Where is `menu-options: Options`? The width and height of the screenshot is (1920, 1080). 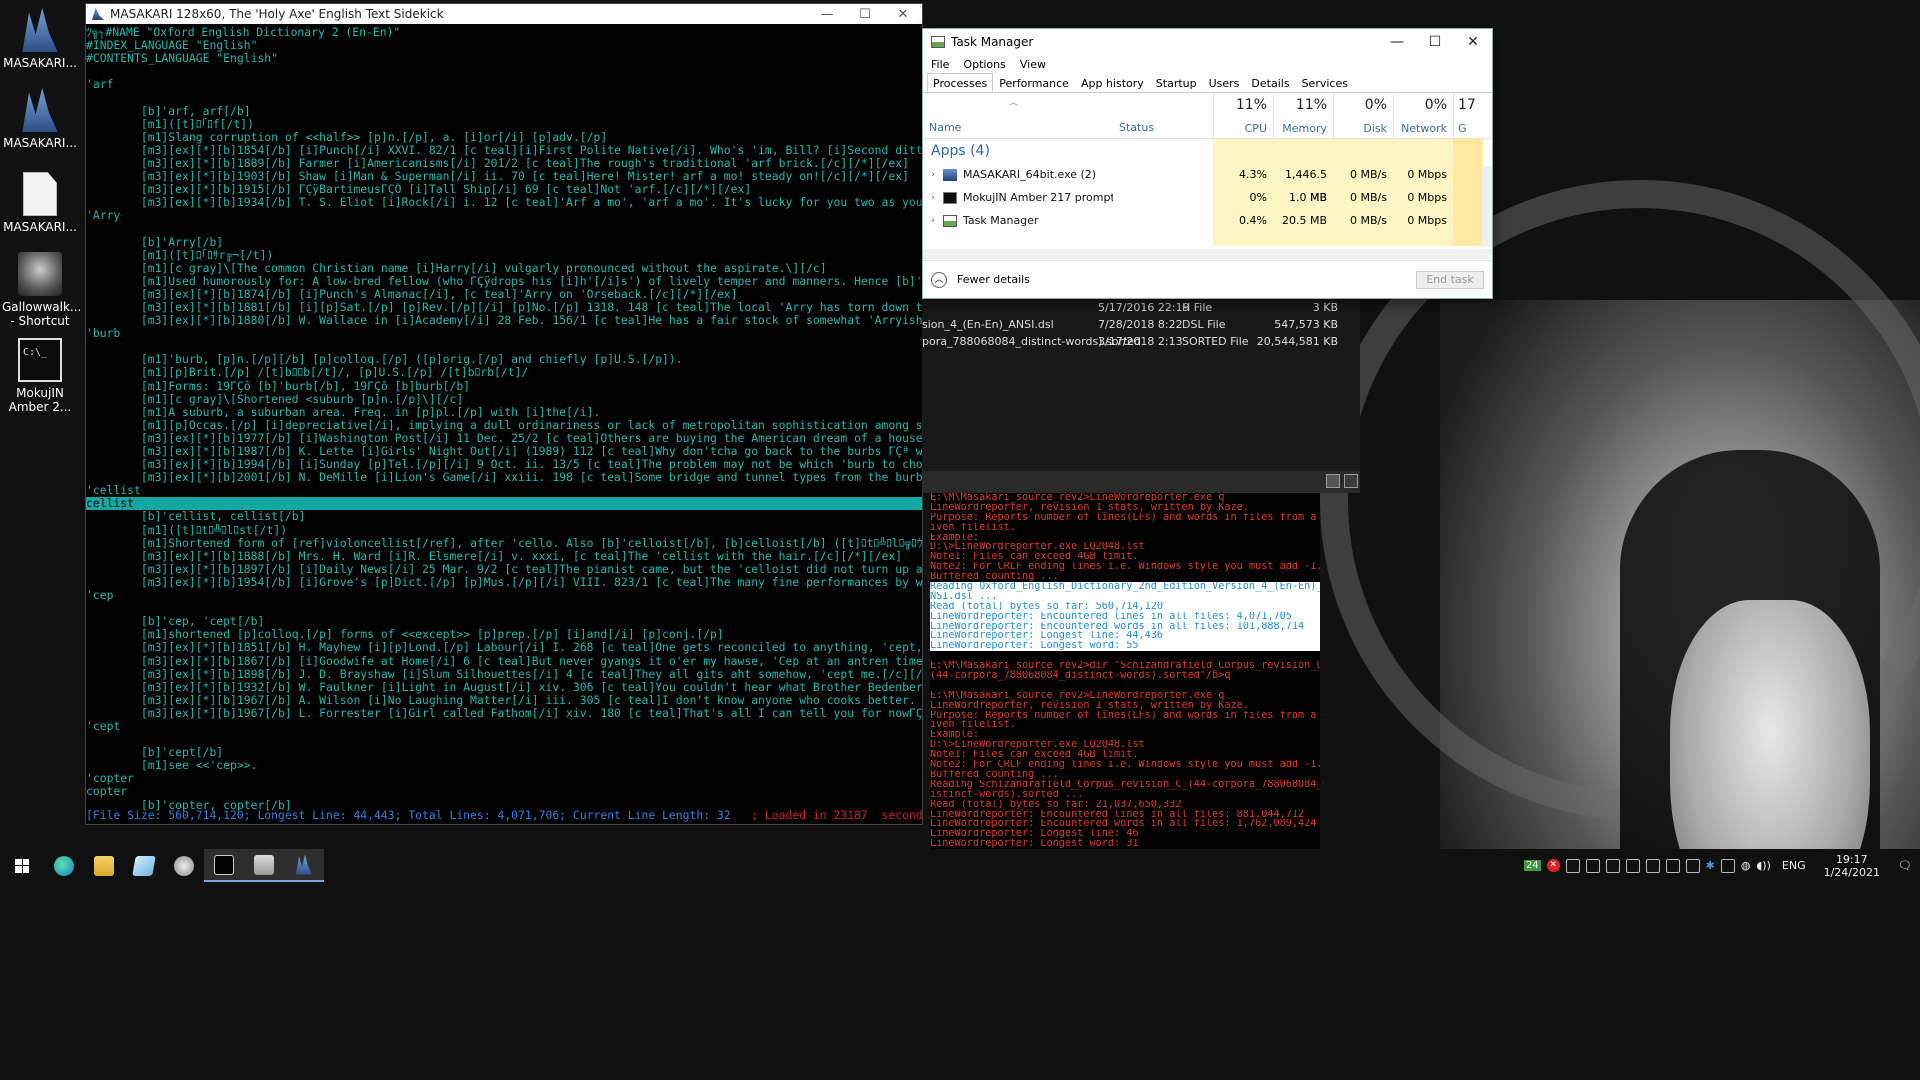 menu-options: Options is located at coordinates (984, 64).